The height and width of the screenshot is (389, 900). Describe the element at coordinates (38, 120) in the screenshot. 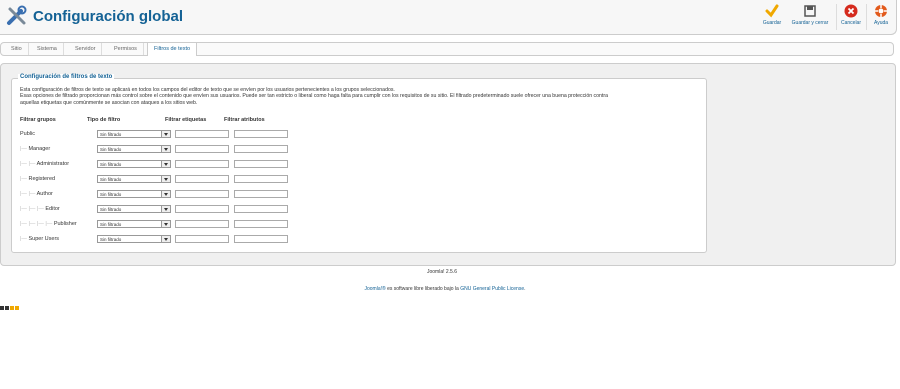

I see `column-header-groups: Filtrar grupos` at that location.